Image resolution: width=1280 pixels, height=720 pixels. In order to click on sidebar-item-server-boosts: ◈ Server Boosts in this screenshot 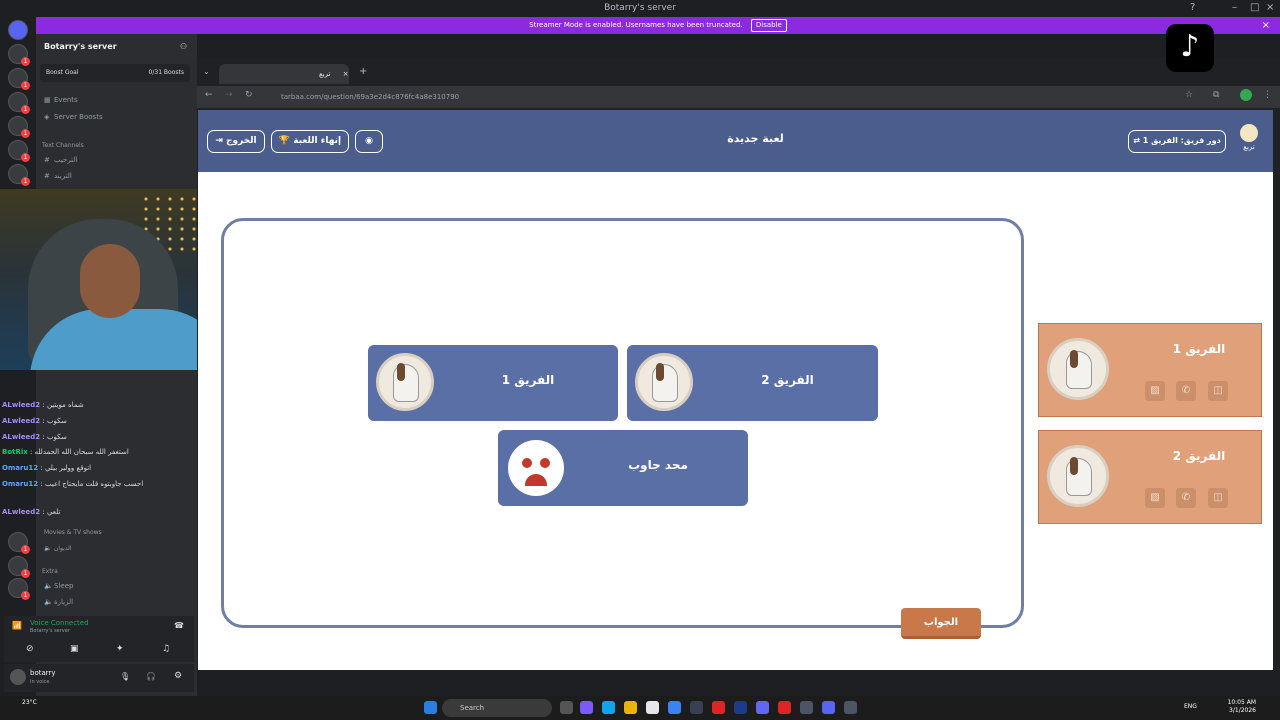, I will do `click(73, 117)`.